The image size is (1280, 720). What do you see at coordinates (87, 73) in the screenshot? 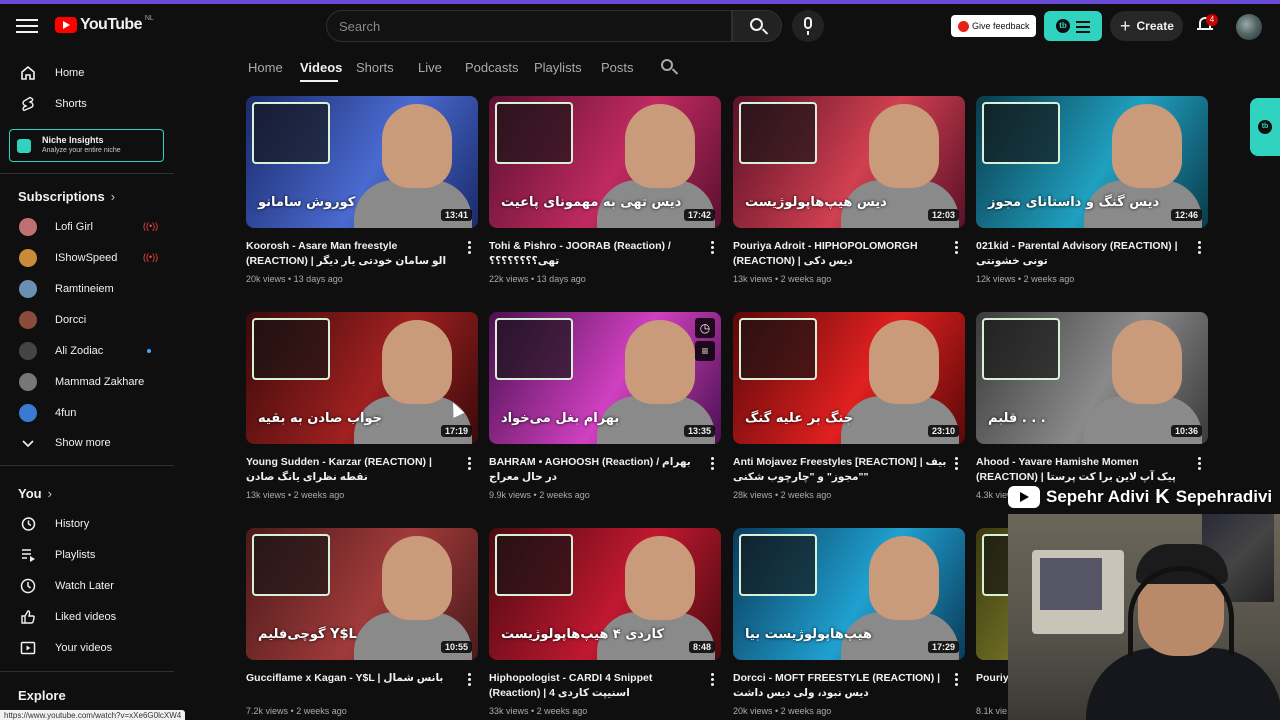
I see `sidebar-item-home: Home` at bounding box center [87, 73].